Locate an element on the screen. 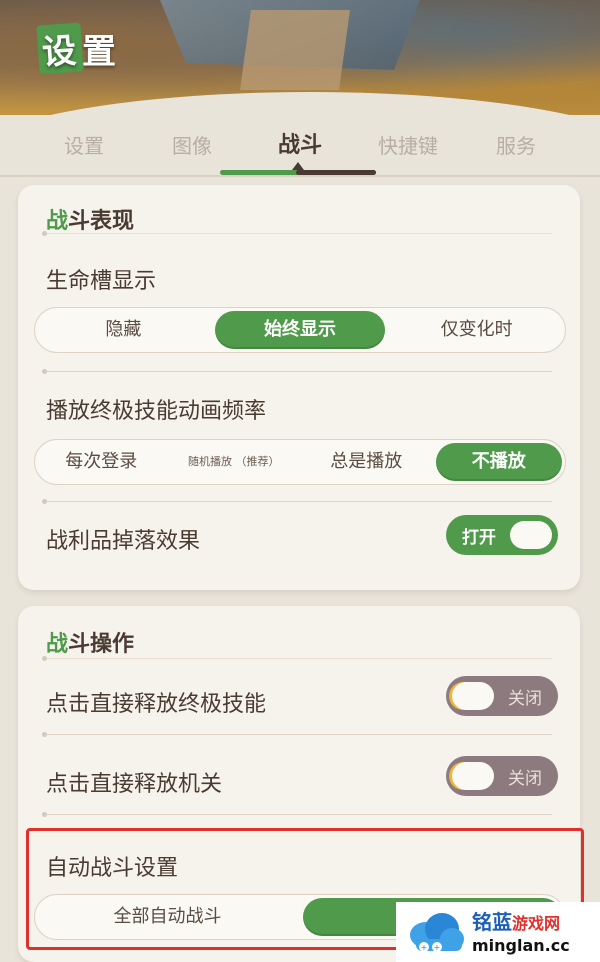 The height and width of the screenshot is (962, 600). tap-mechanism-toggle-label: 关闭 is located at coordinates (525, 778).